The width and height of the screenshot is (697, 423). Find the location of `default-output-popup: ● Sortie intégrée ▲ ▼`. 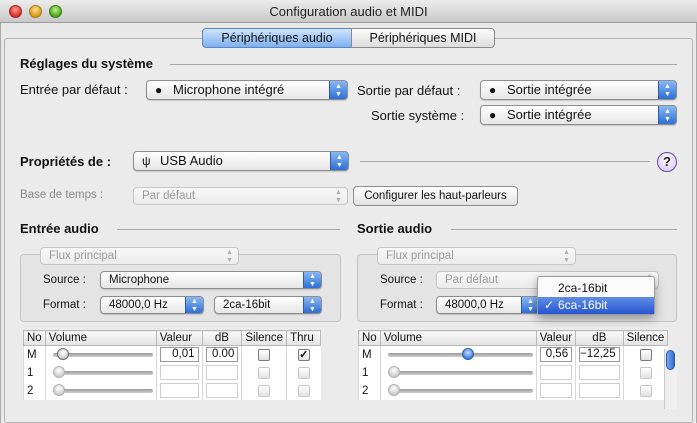

default-output-popup: ● Sortie intégrée ▲ ▼ is located at coordinates (578, 90).